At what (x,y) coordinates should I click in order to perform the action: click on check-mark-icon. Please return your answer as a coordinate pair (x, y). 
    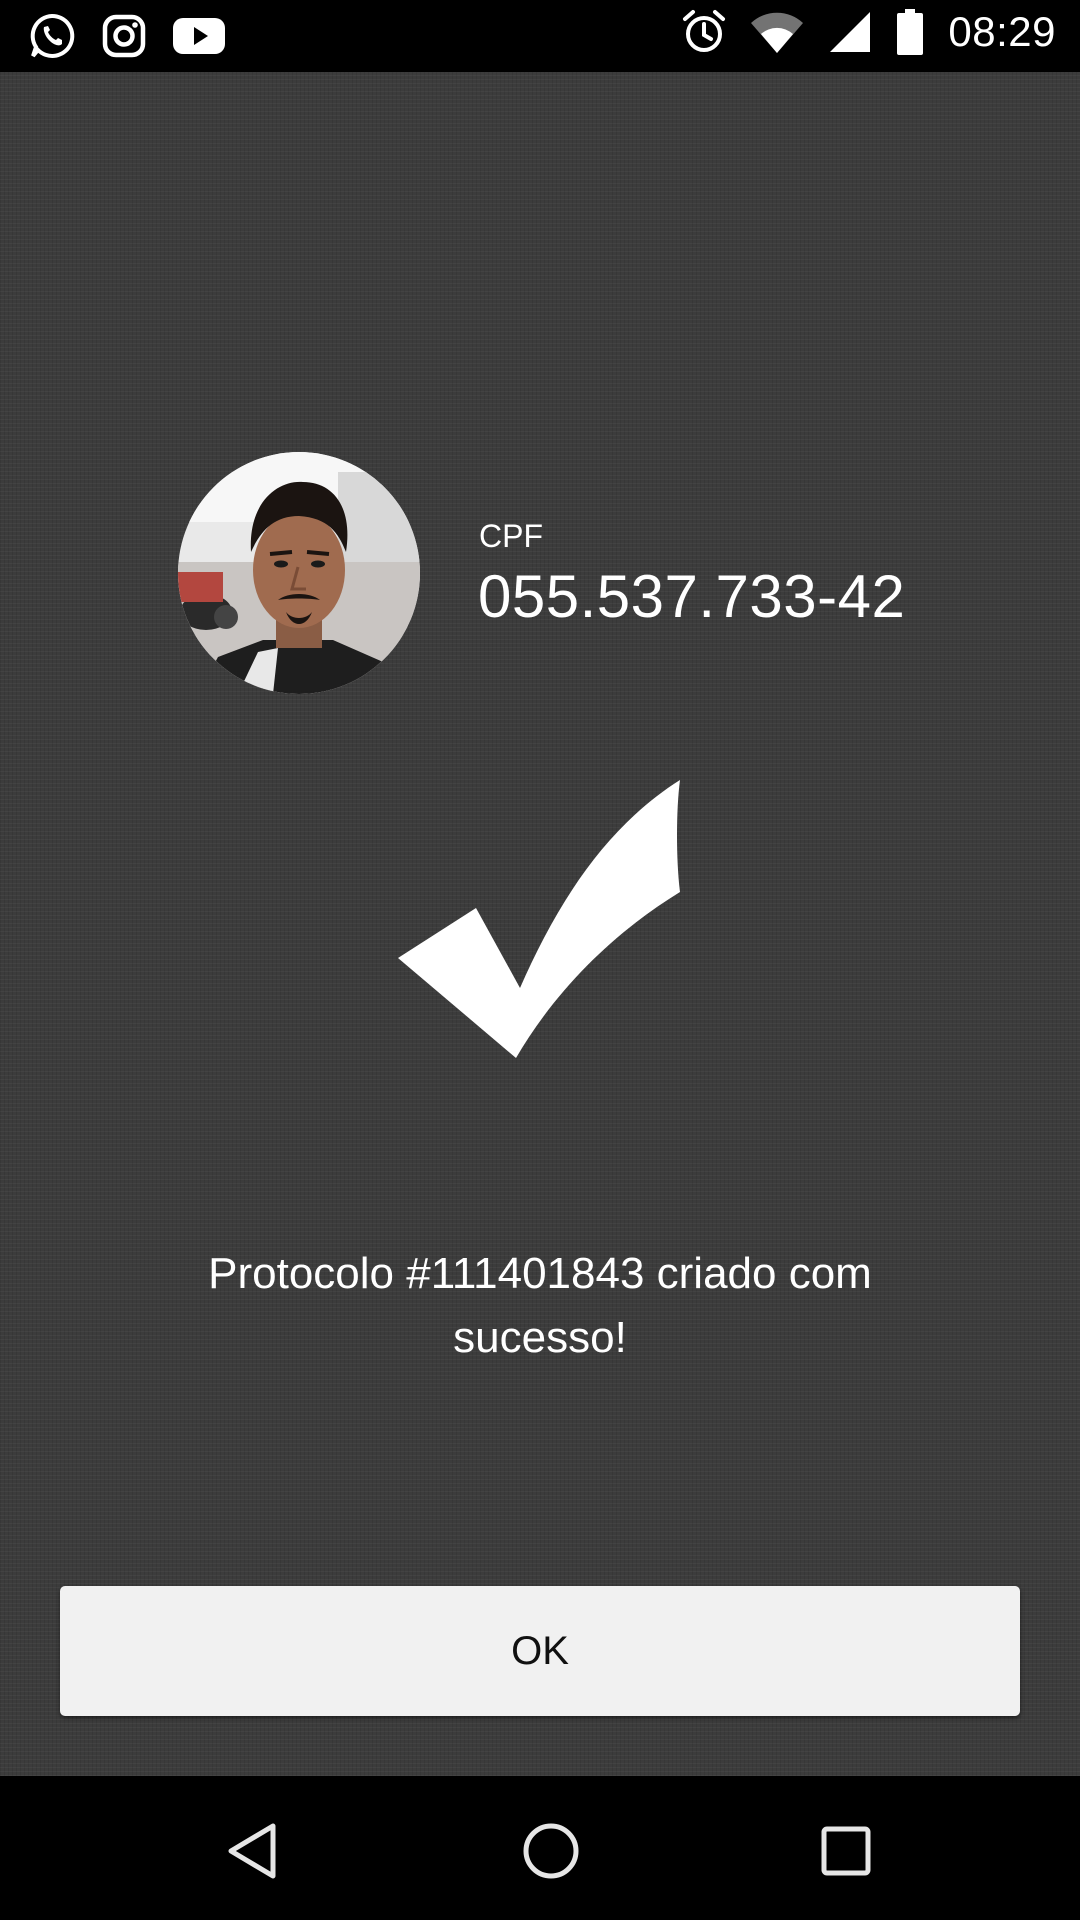
    Looking at the image, I should click on (540, 919).